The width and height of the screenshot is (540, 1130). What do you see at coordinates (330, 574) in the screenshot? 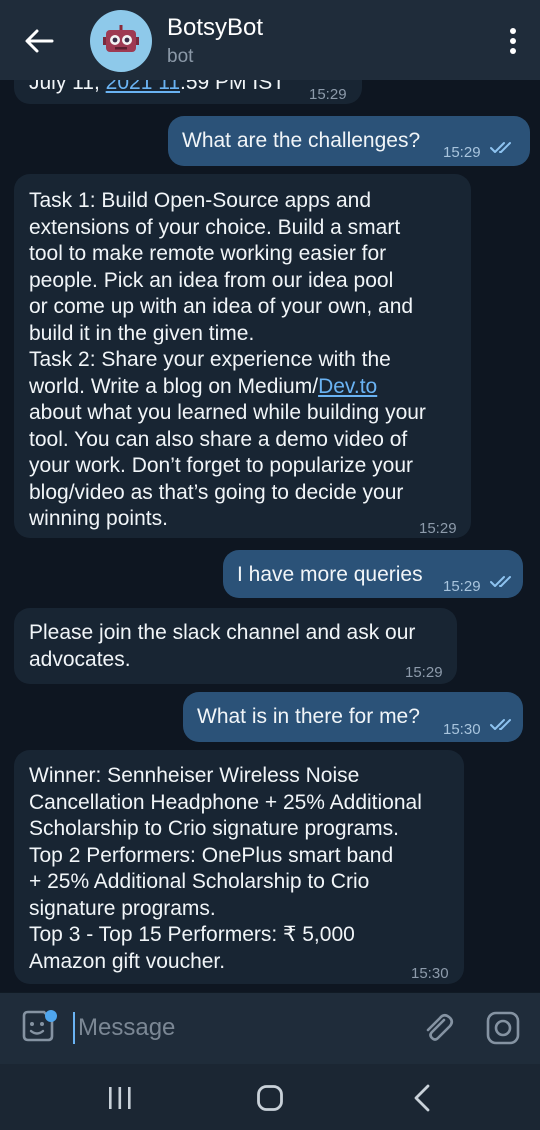
I see `message-text: I have more queries` at bounding box center [330, 574].